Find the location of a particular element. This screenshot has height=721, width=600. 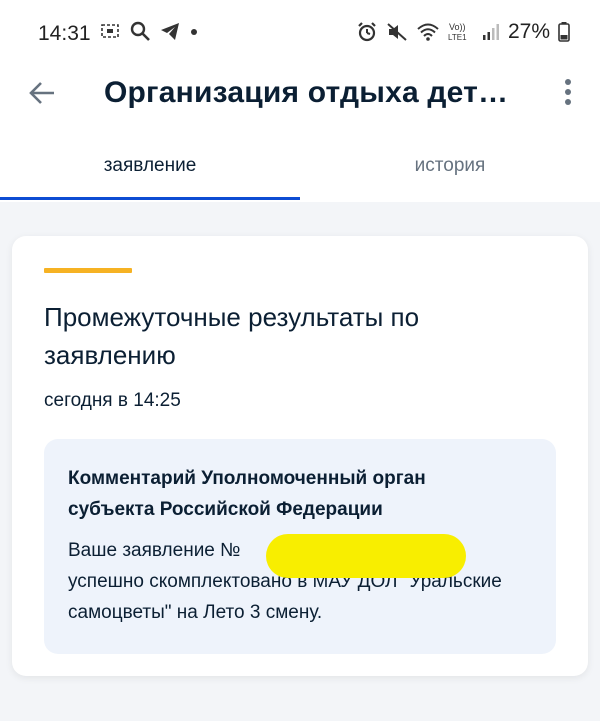

telegram-icon is located at coordinates (170, 31).